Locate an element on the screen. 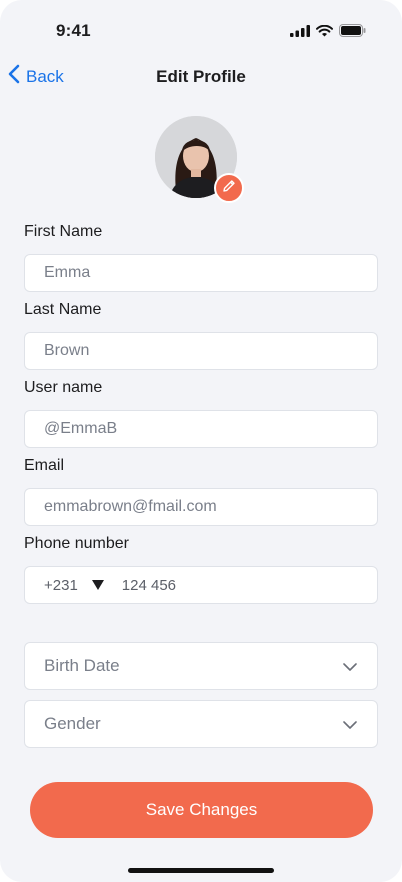 The image size is (402, 882). username-field: @EmmaB is located at coordinates (201, 429).